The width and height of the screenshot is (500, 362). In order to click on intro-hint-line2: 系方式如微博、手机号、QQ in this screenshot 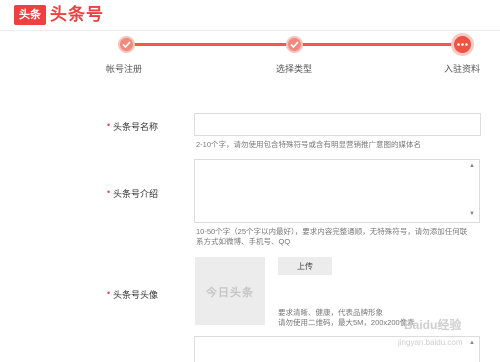, I will do `click(243, 241)`.